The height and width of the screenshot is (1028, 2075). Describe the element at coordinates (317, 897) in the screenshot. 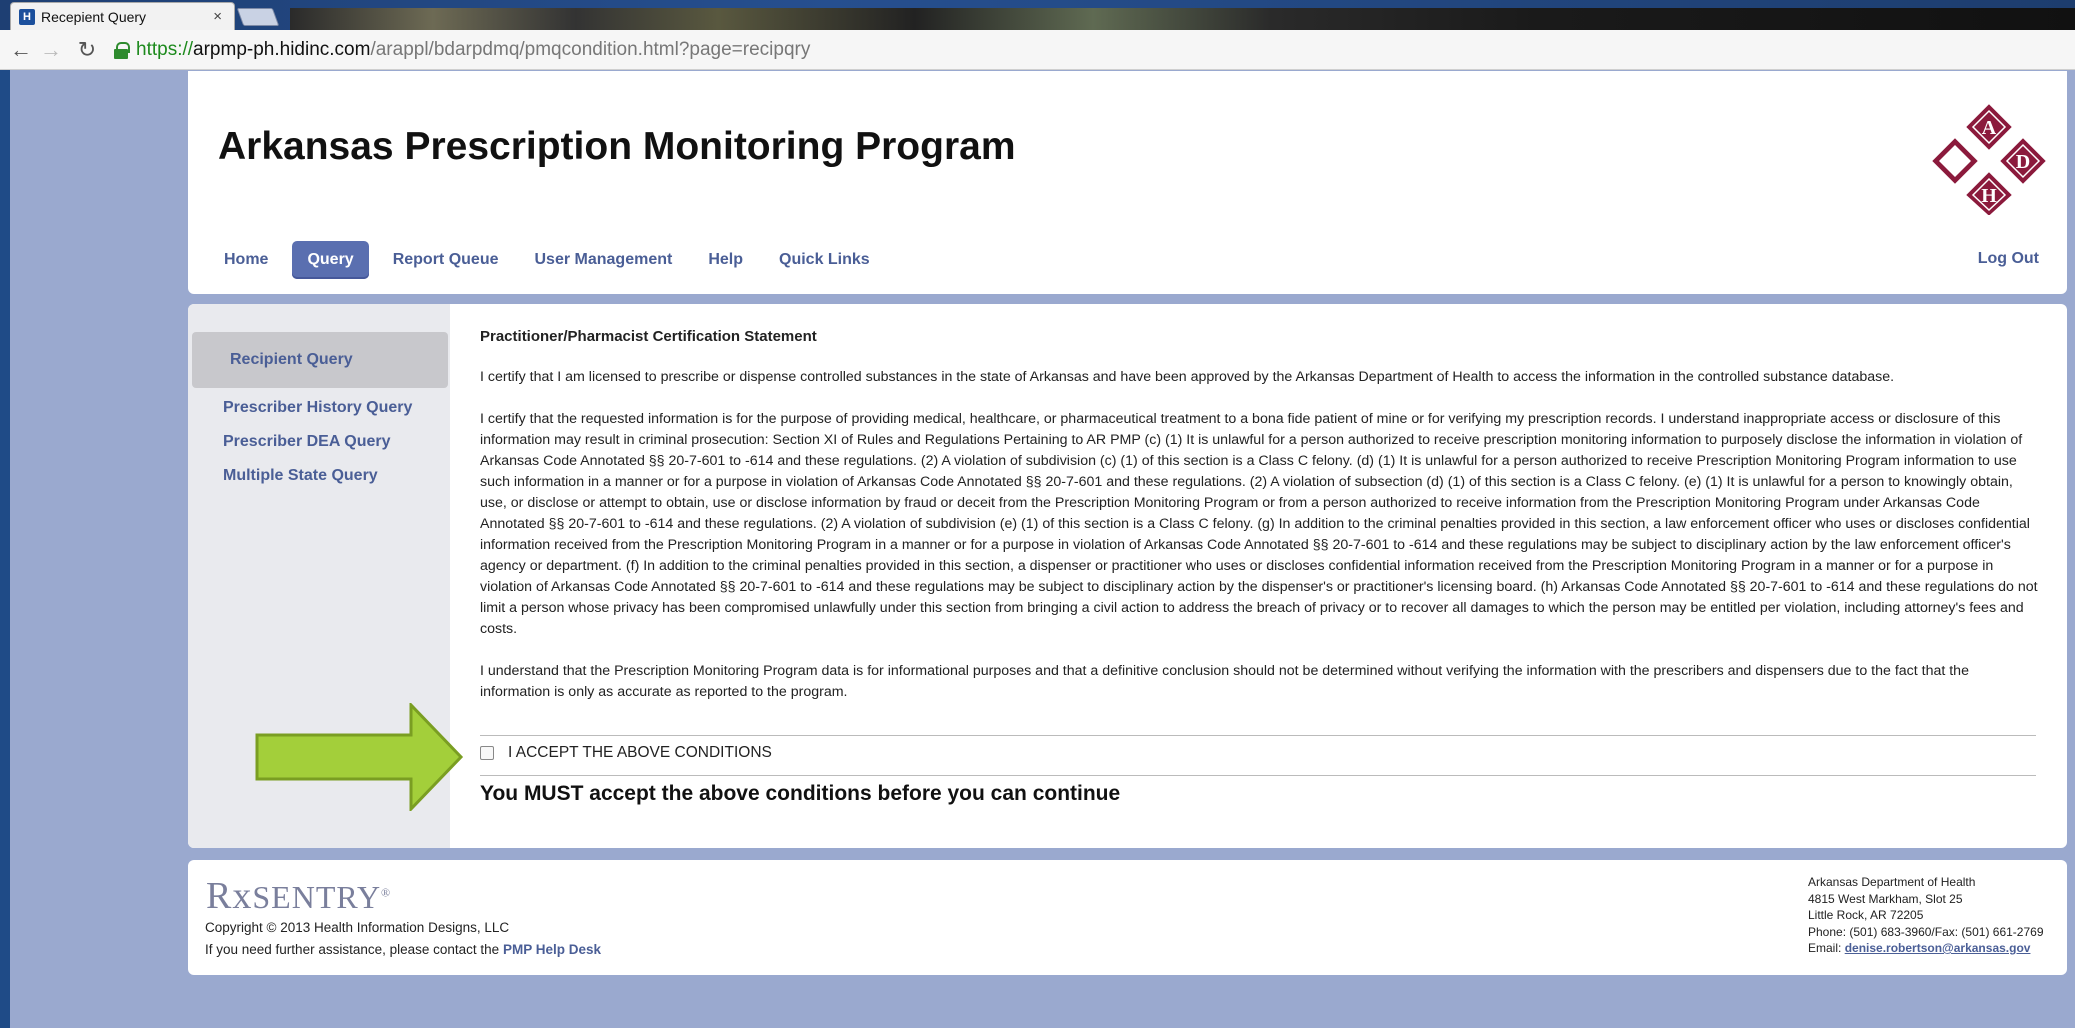

I see `rxsentry-logo-text: SENTRY` at that location.